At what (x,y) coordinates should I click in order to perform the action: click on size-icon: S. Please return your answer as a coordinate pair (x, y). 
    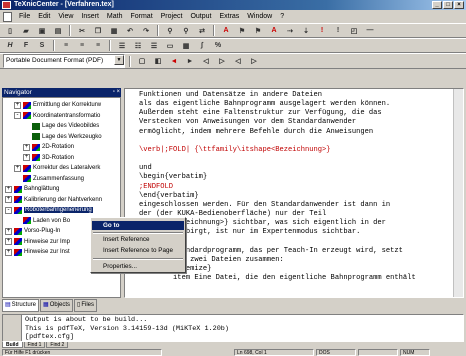
    Looking at the image, I should click on (42, 45).